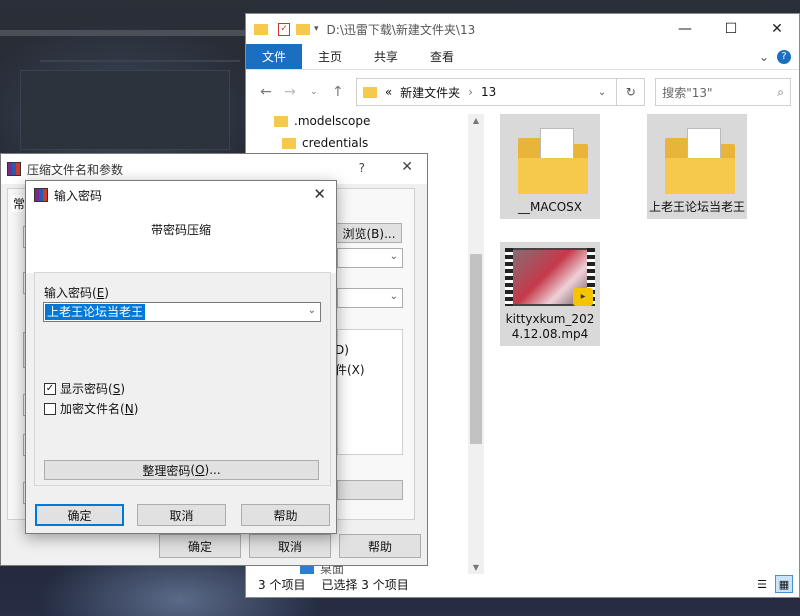 The height and width of the screenshot is (616, 800). I want to click on show-password-label: 显示密码(S), so click(93, 389).